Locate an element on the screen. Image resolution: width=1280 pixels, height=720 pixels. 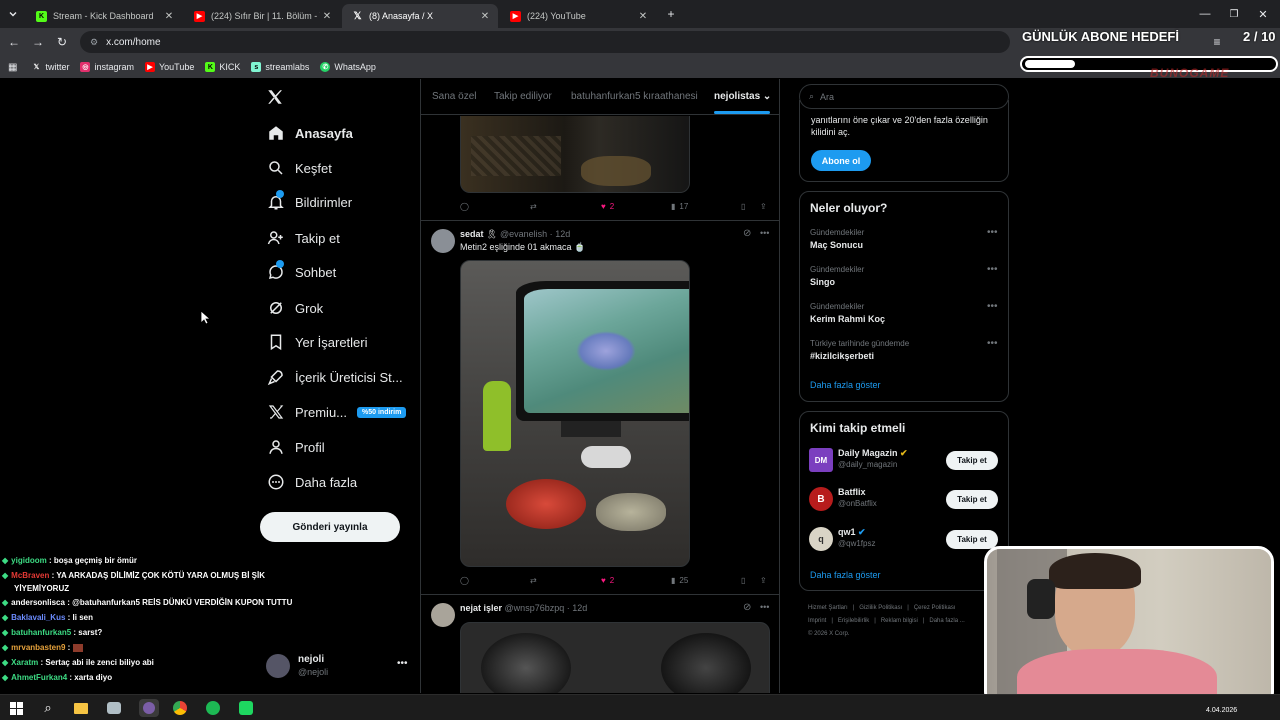
footer-link: Gizlilik Politikası is located at coordinates (880, 608).